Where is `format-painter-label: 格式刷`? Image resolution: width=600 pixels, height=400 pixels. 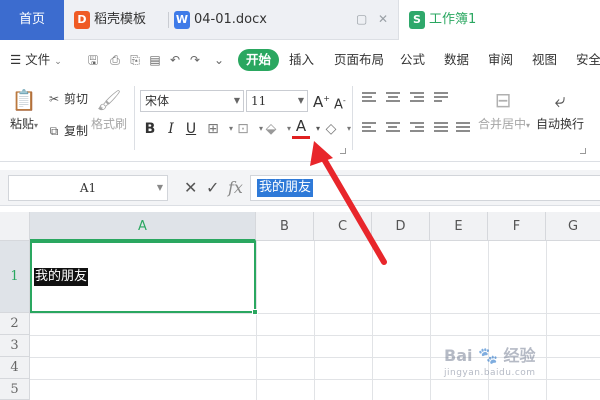 format-painter-label: 格式刷 is located at coordinates (108, 124).